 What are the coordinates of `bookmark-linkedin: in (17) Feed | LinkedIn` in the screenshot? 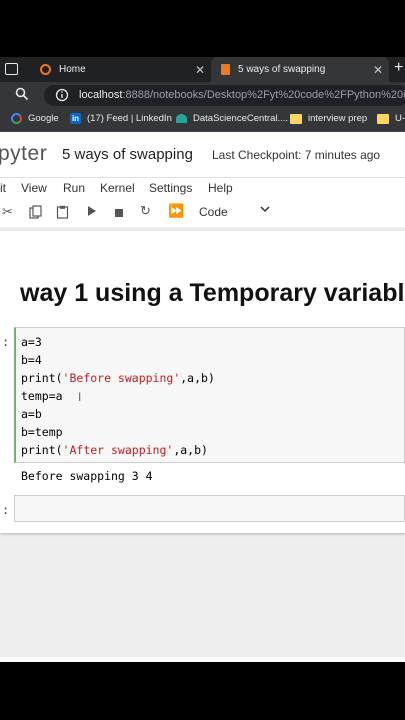 It's located at (121, 118).